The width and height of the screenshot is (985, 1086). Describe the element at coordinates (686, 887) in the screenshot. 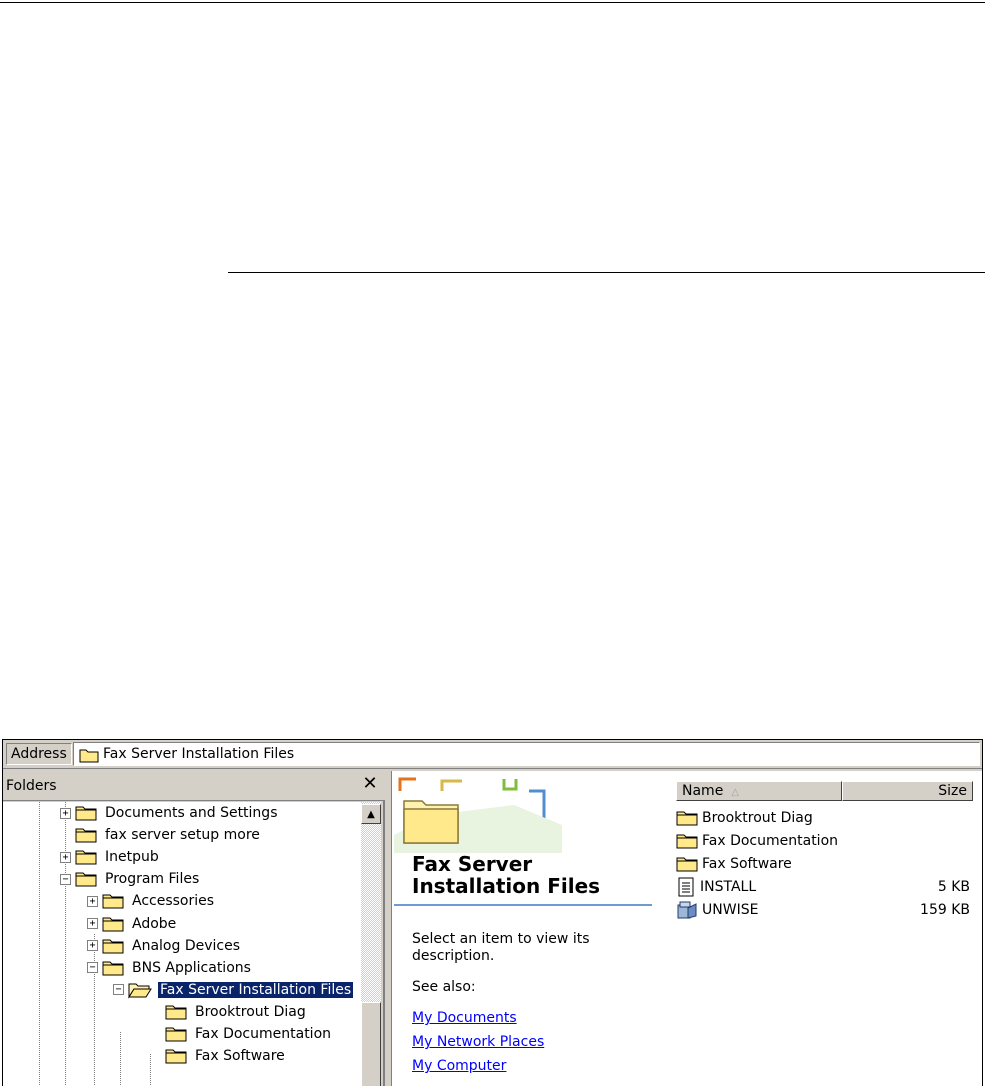

I see `text-document-icon` at that location.